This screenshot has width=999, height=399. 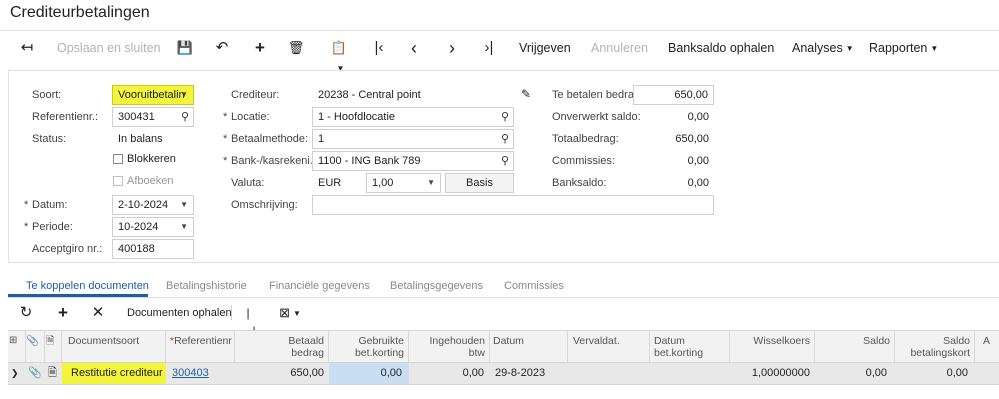 I want to click on cell-paid: 650,00, so click(x=294, y=373).